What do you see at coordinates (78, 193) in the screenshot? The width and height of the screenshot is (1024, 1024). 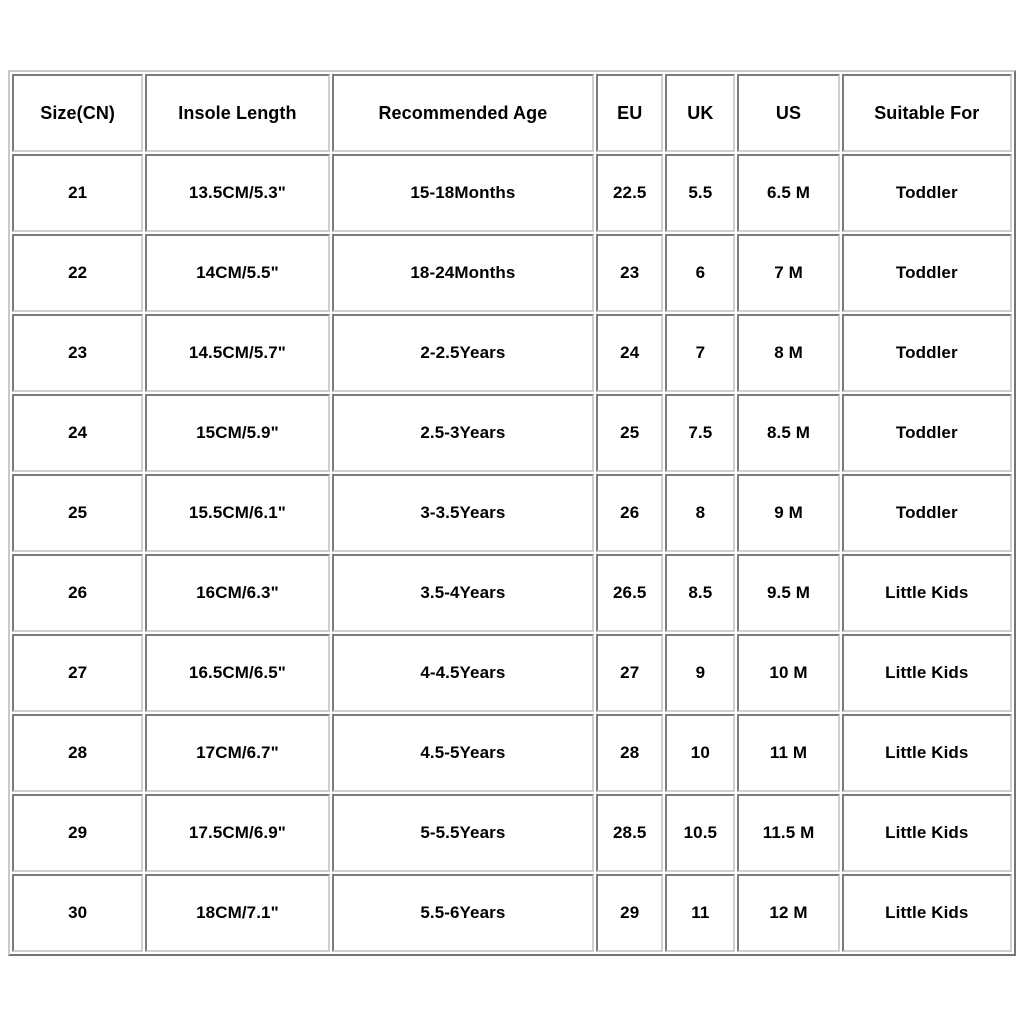 I see `cell-size-cn: 21` at bounding box center [78, 193].